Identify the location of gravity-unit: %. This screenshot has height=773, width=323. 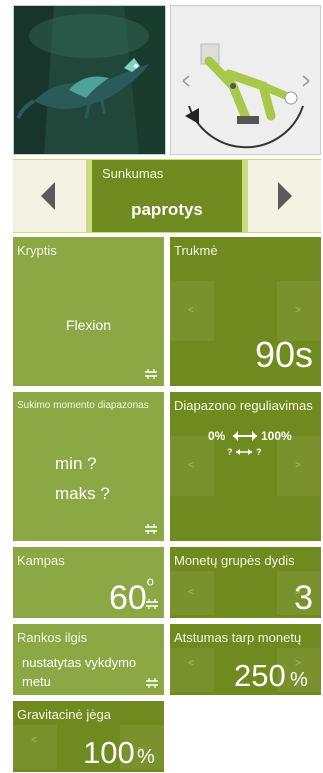
(146, 757).